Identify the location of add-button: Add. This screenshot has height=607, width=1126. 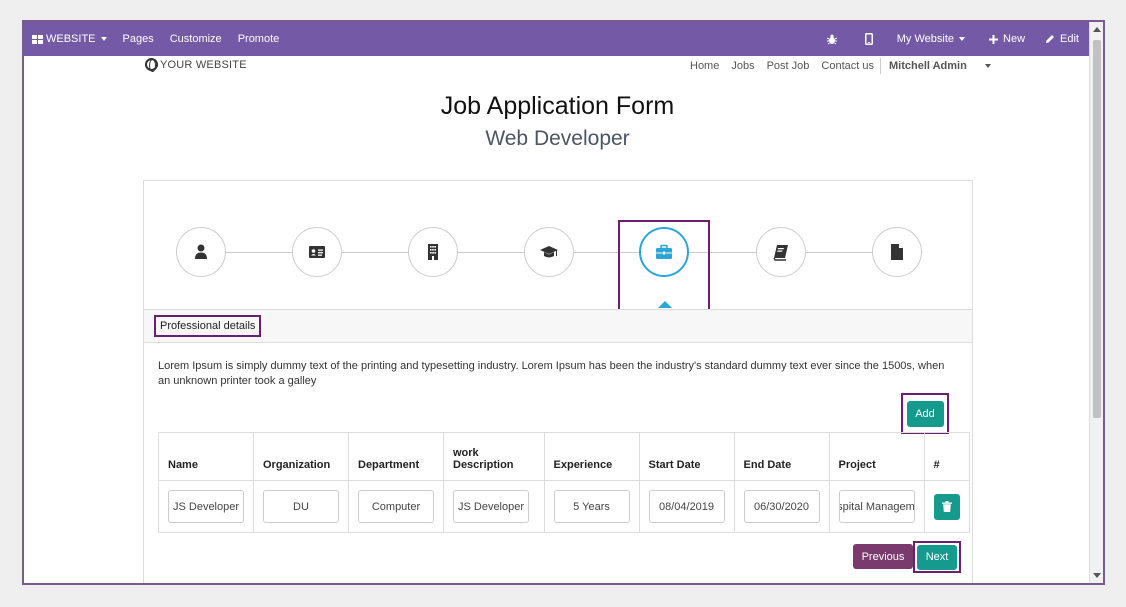
(925, 413).